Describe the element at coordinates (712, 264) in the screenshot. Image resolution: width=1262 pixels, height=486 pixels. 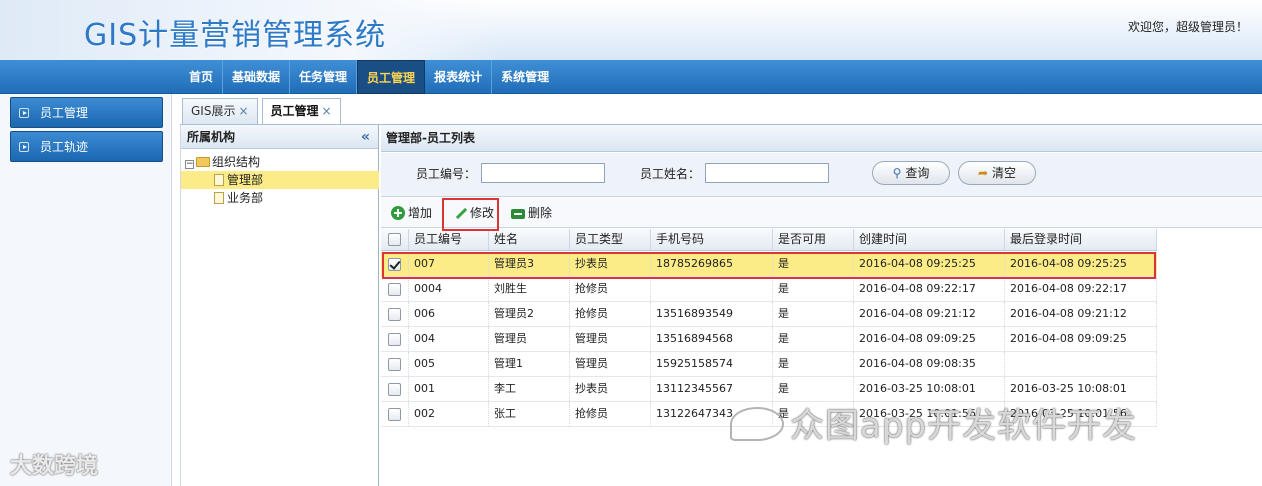
I see `cell-phone: 18785269865` at that location.